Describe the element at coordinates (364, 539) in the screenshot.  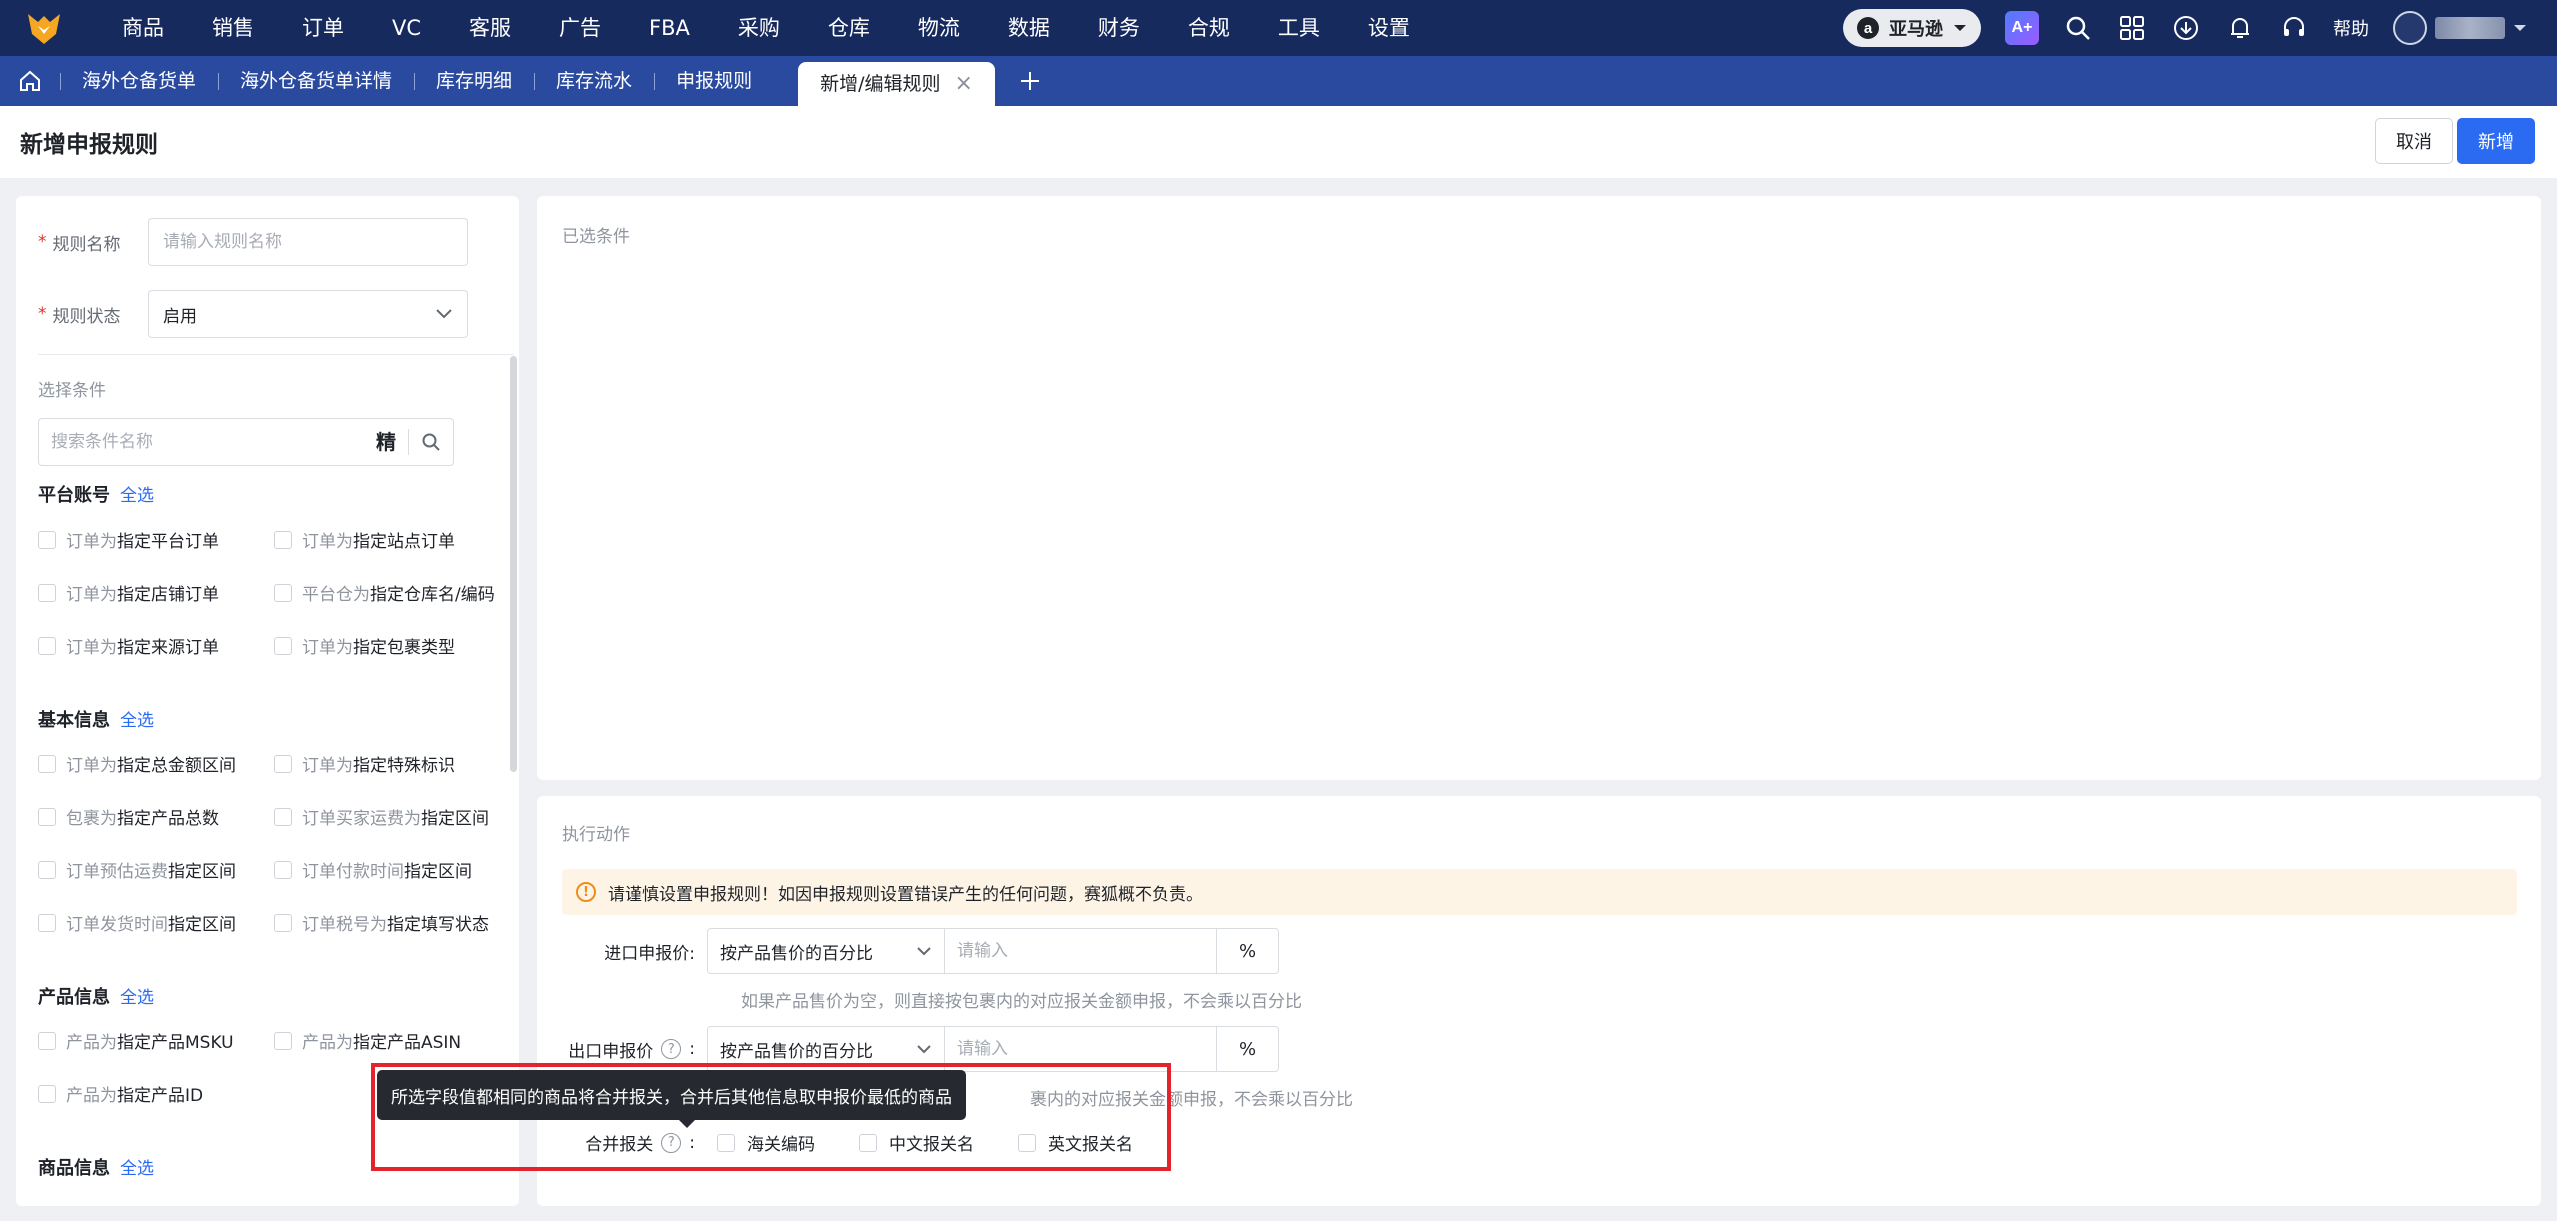
I see `condition-checkbox: 订单为 指定站点订单` at that location.